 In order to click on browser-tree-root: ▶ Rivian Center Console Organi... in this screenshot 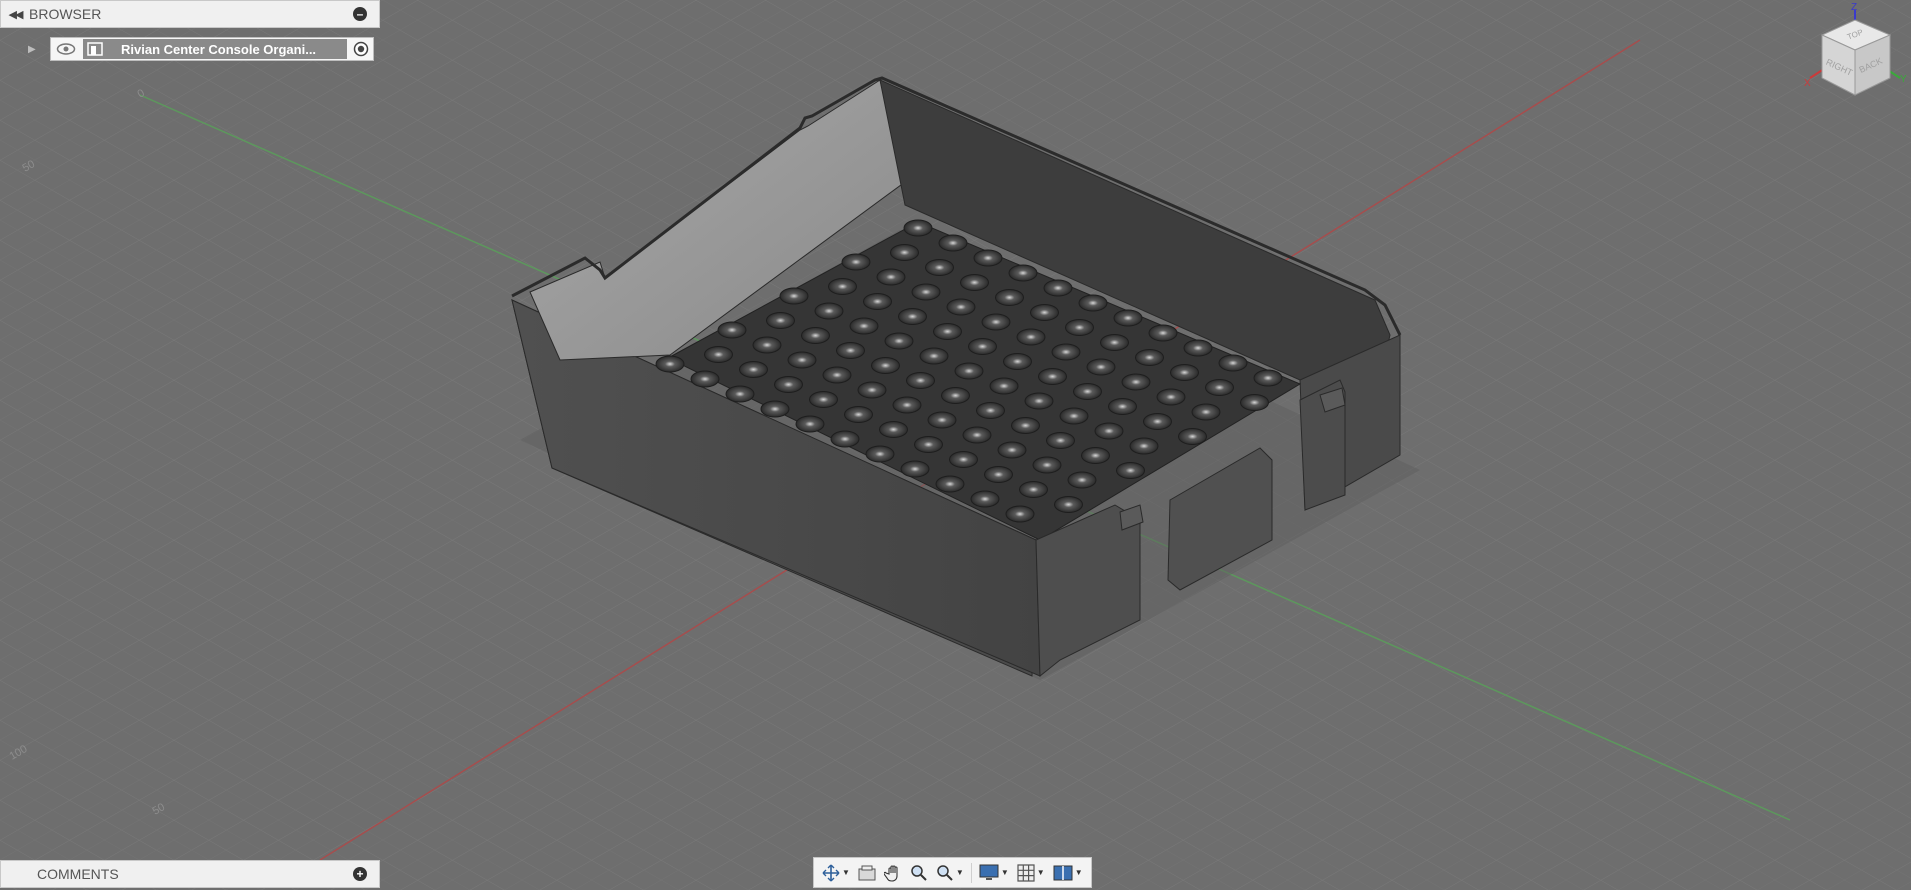, I will do `click(201, 49)`.